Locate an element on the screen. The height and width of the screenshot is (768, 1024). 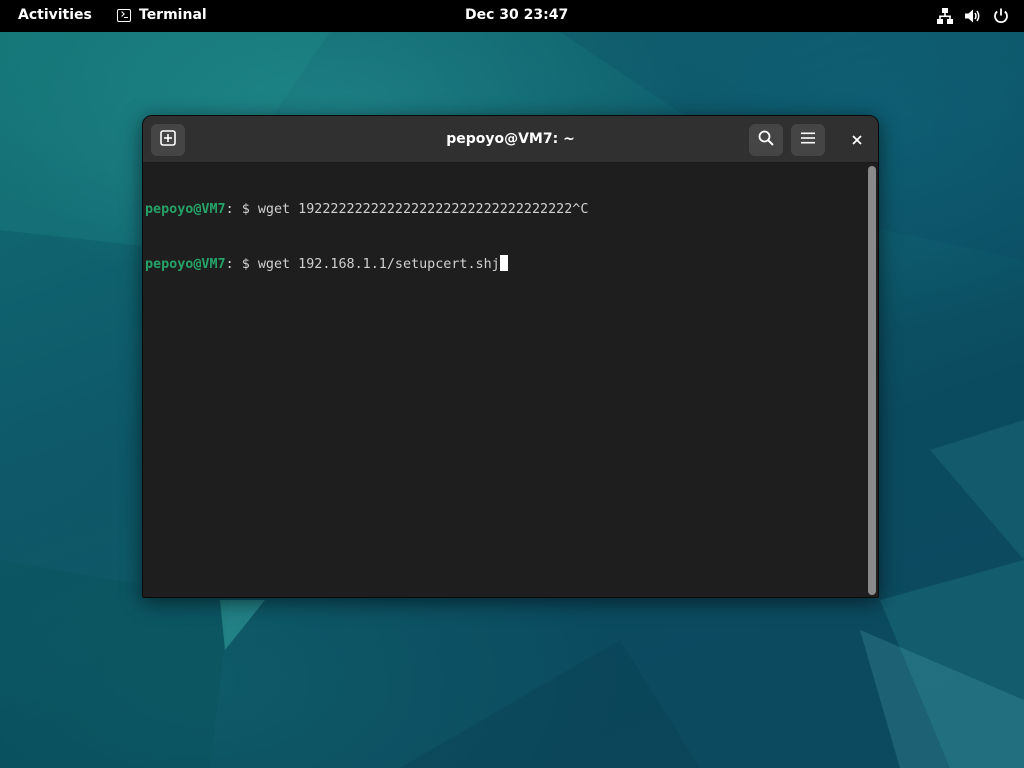
app-menu-button: Terminal is located at coordinates (162, 15).